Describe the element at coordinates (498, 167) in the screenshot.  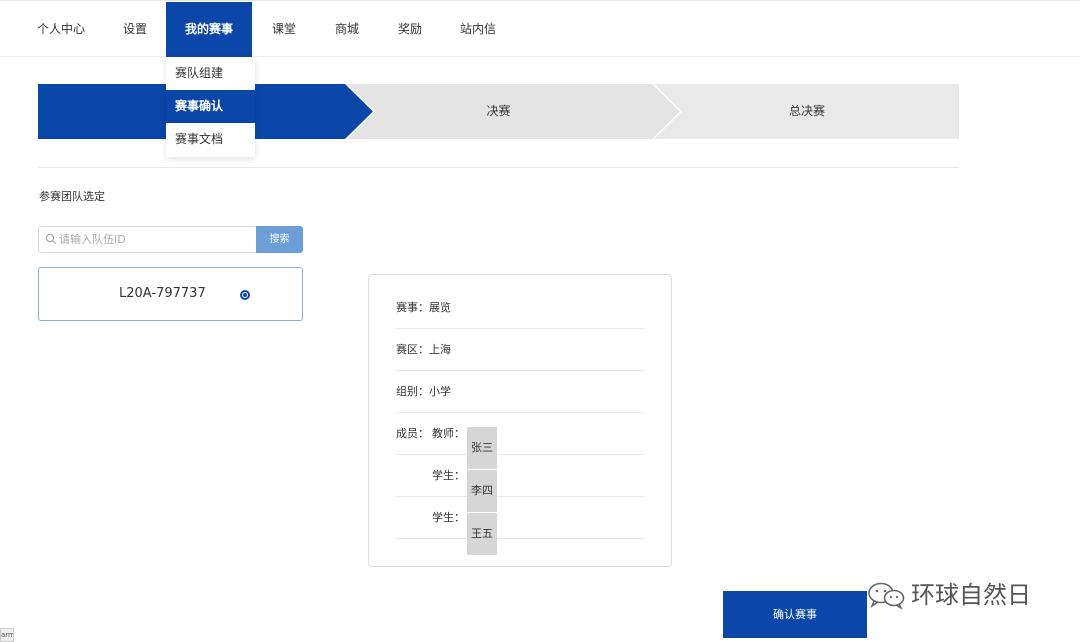
I see `section-divider` at that location.